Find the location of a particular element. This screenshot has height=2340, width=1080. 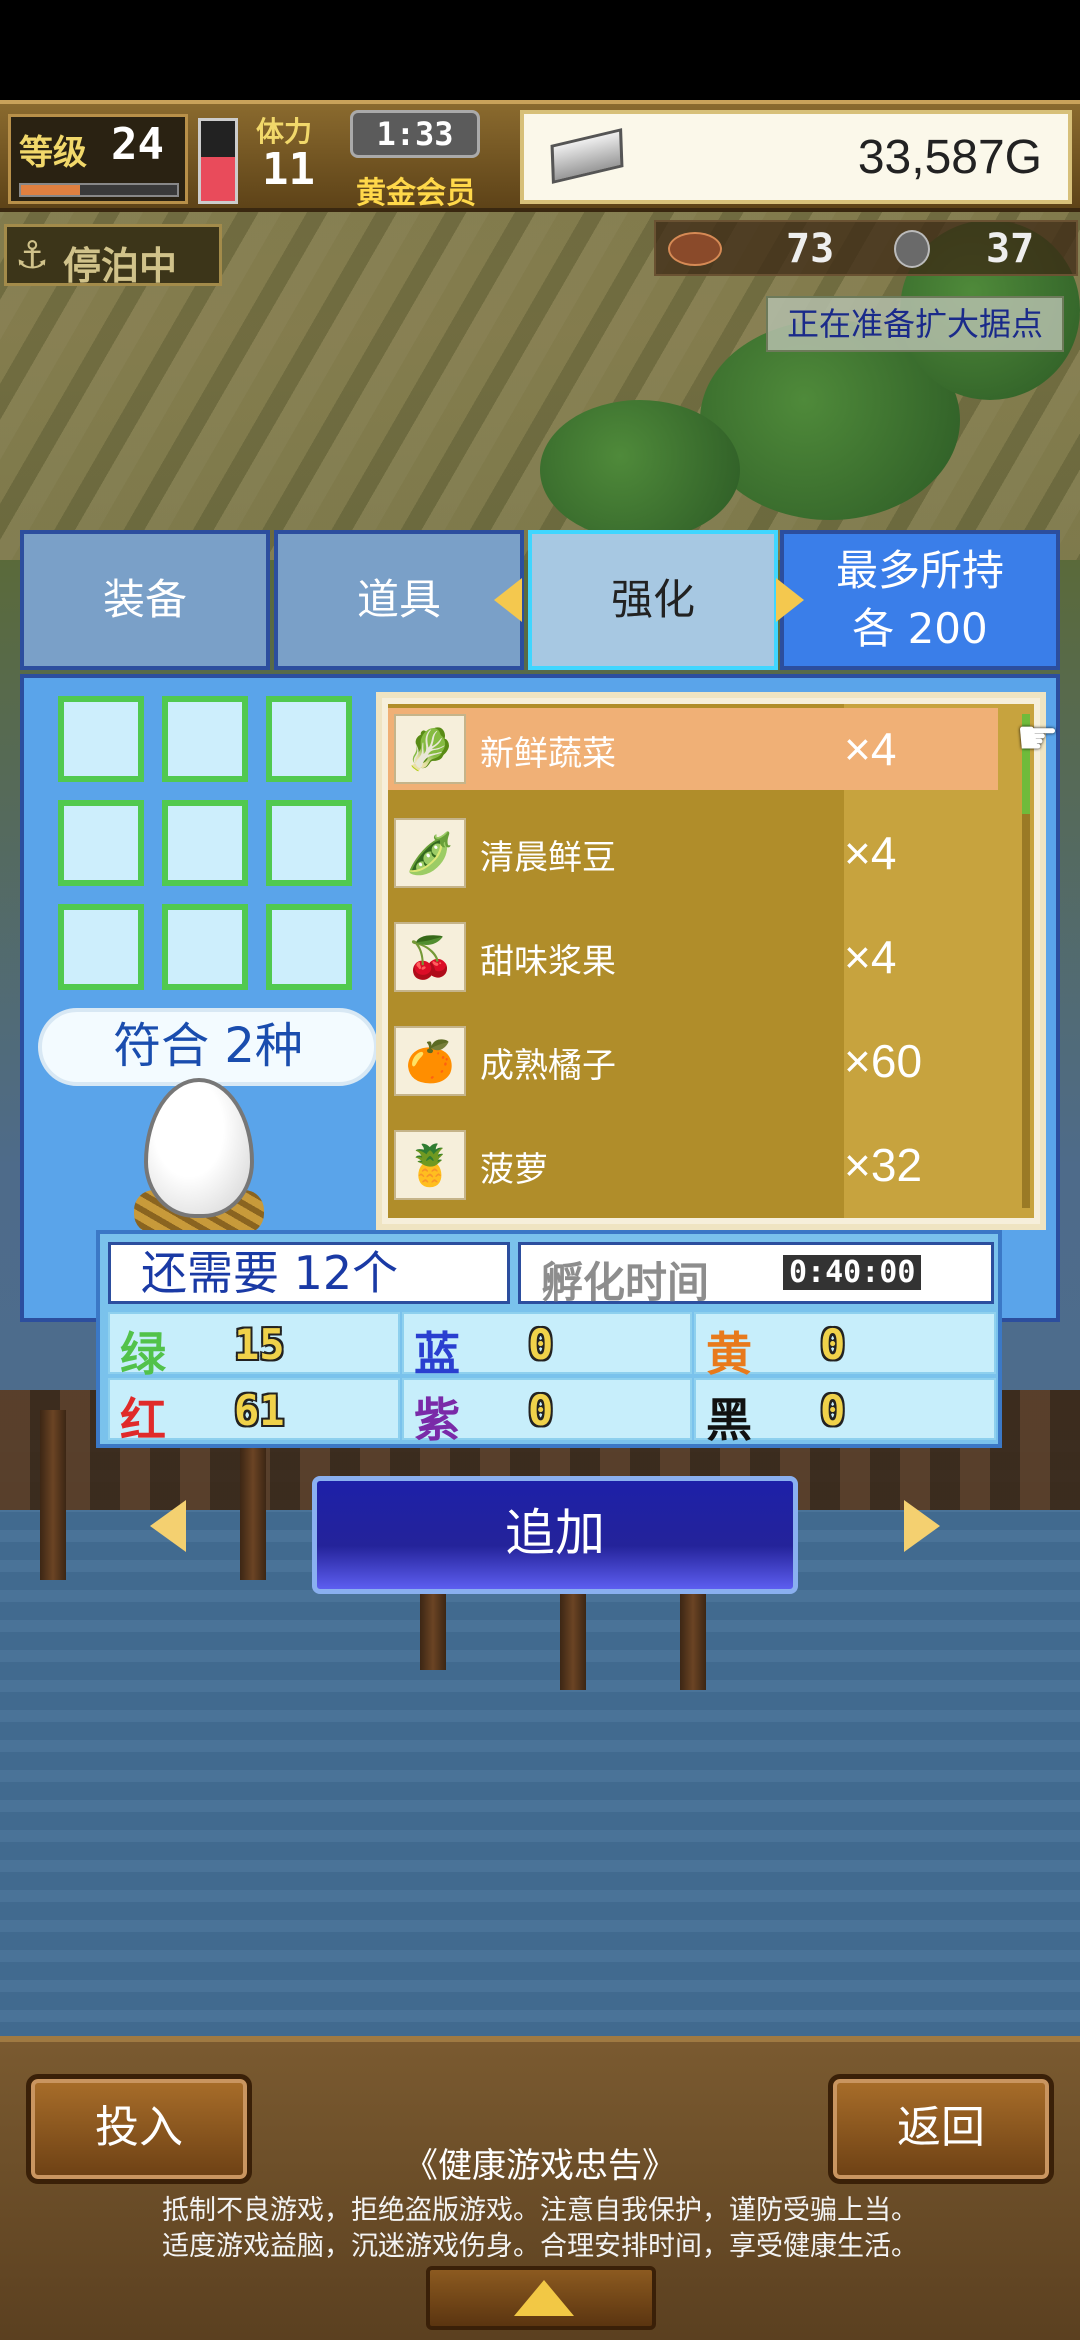

list-scrollbar is located at coordinates (1026, 961).